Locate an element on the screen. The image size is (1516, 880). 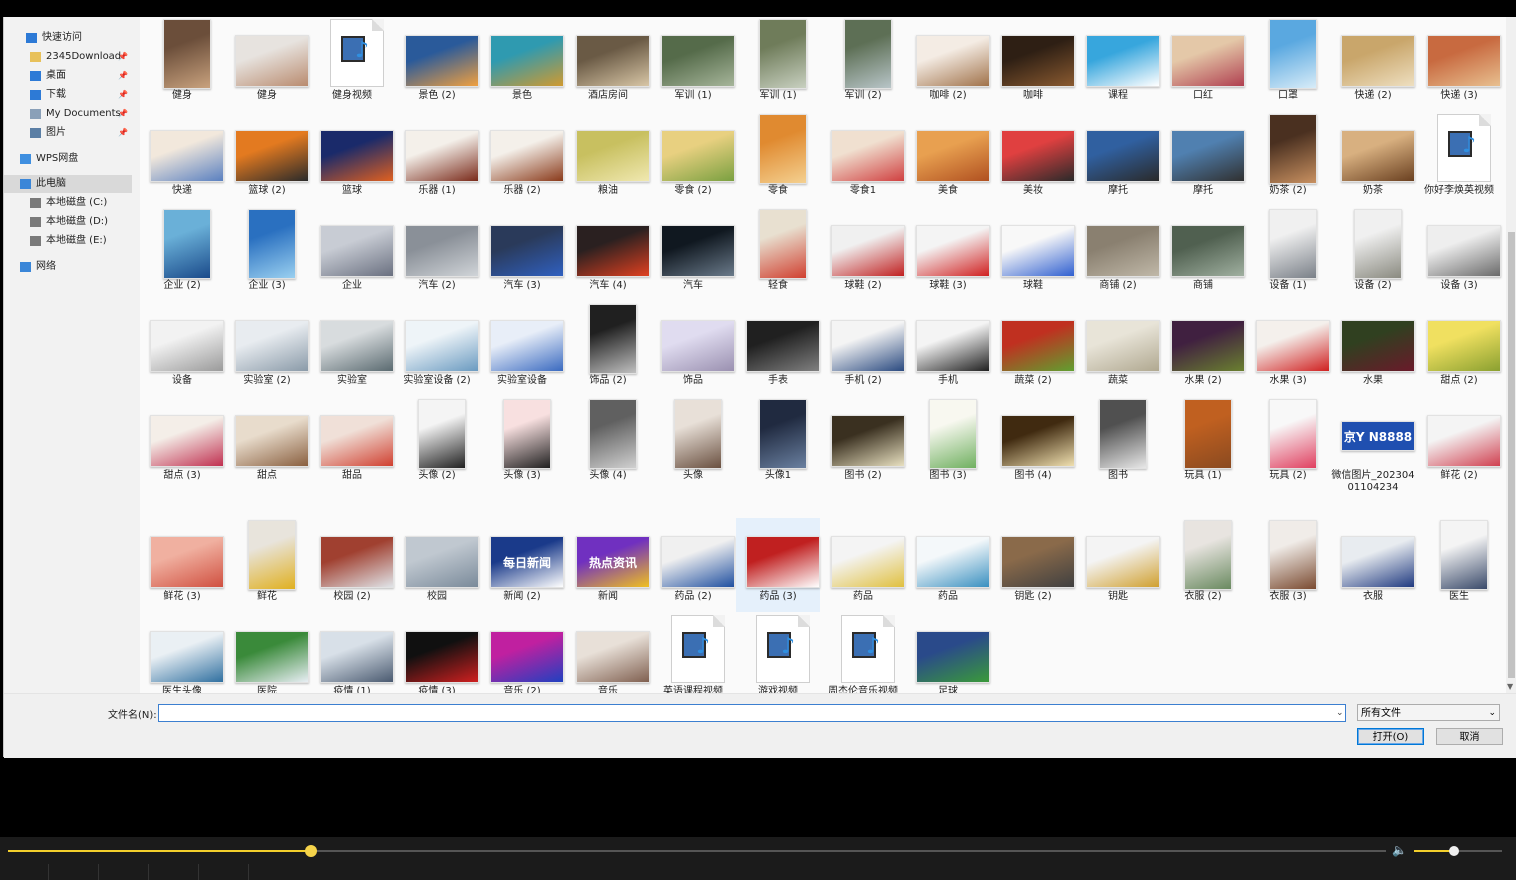
scroll-down-icon: ▼ is located at coordinates (1510, 686).